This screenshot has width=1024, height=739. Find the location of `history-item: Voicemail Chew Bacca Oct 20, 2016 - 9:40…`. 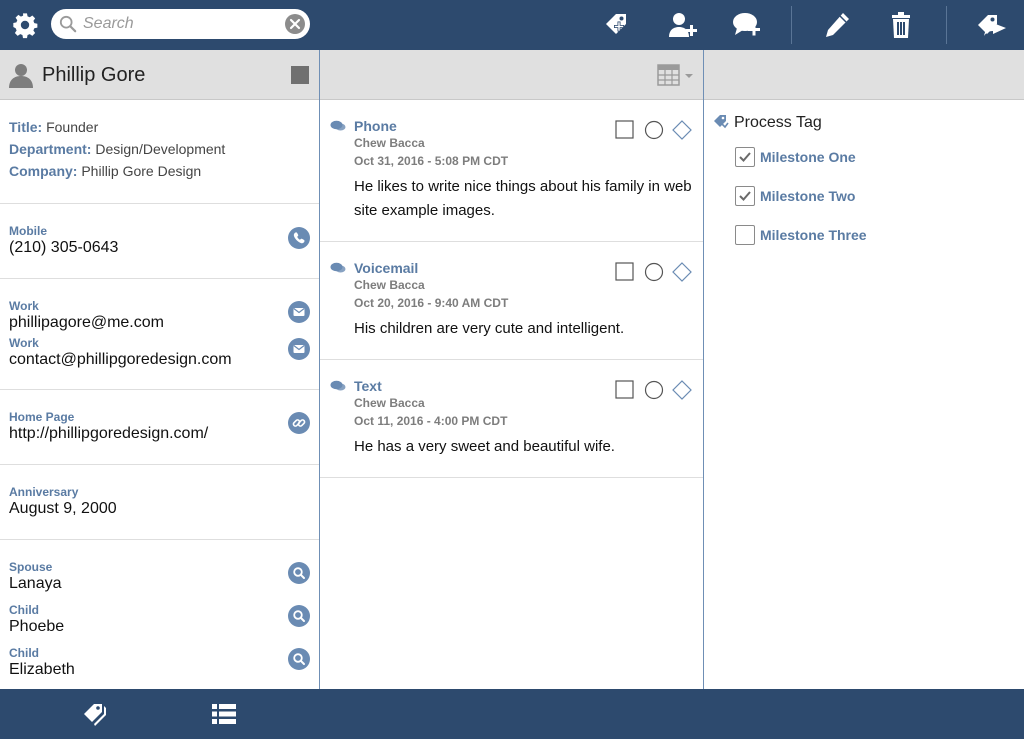

history-item: Voicemail Chew Bacca Oct 20, 2016 - 9:40… is located at coordinates (511, 301).